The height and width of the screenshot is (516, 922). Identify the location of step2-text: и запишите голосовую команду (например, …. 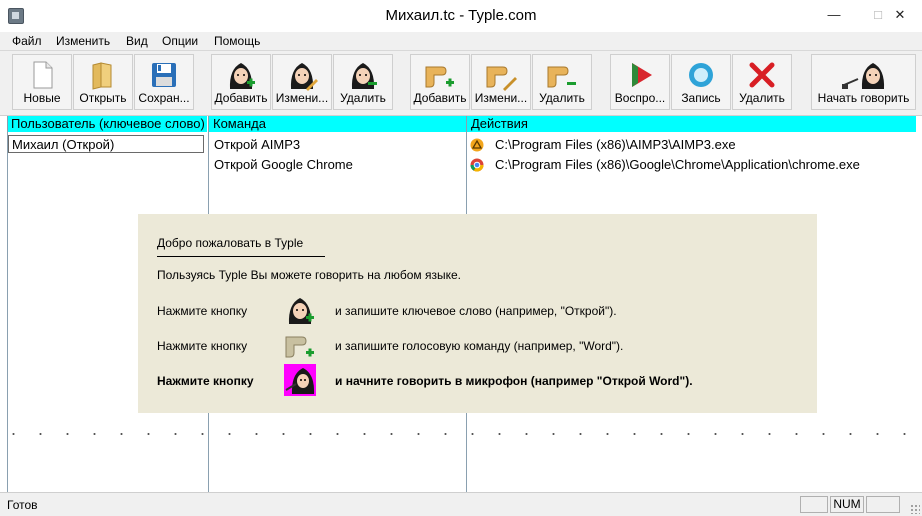
(479, 346).